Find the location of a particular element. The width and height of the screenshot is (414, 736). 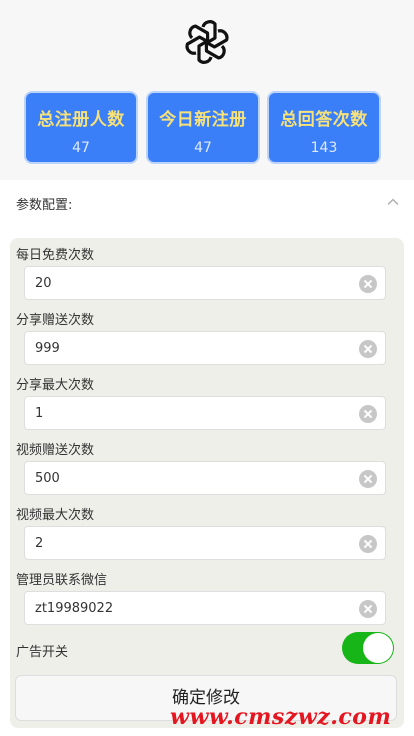

field-value: 2 is located at coordinates (39, 543).